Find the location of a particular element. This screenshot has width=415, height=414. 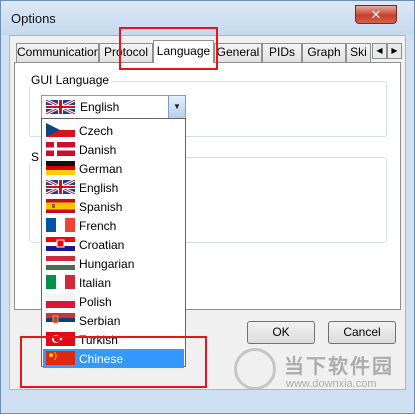

tab-scroll-right-button: ▶ is located at coordinates (394, 51).